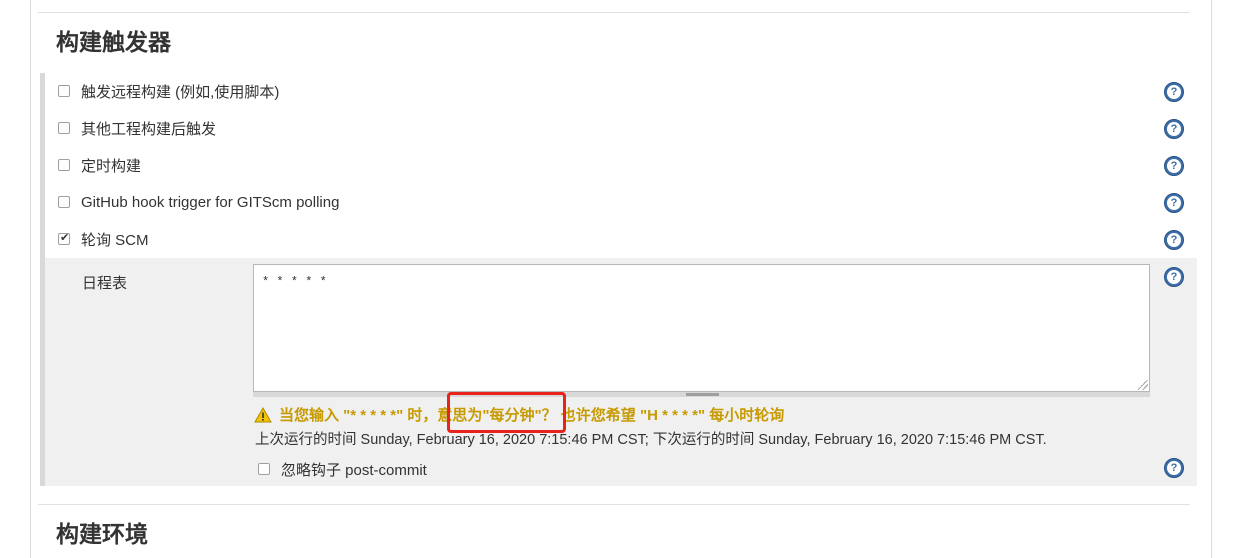  I want to click on textarea-expand-handle, so click(702, 394).